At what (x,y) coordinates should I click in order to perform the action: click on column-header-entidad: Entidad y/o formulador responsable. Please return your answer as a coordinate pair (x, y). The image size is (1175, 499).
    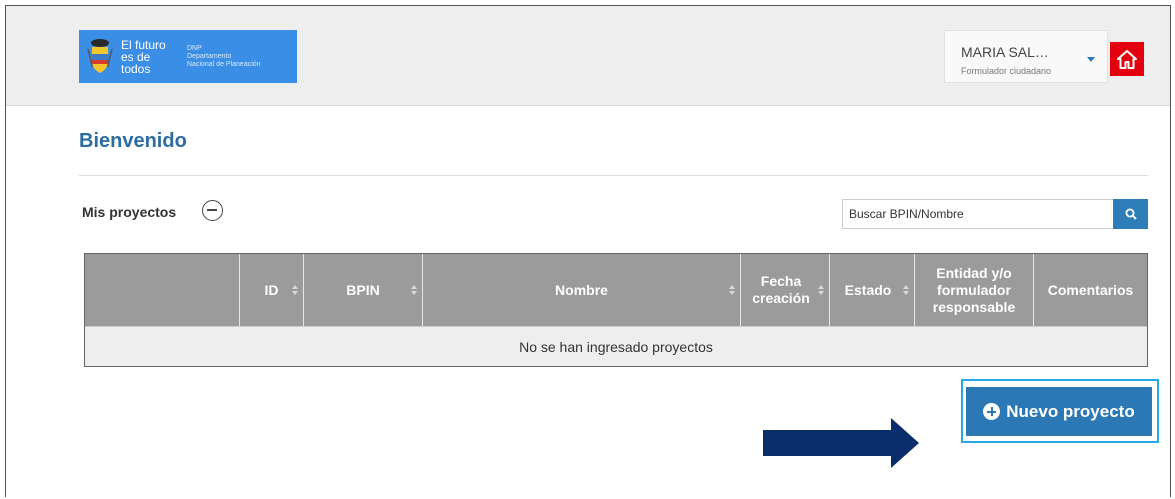
    Looking at the image, I should click on (974, 290).